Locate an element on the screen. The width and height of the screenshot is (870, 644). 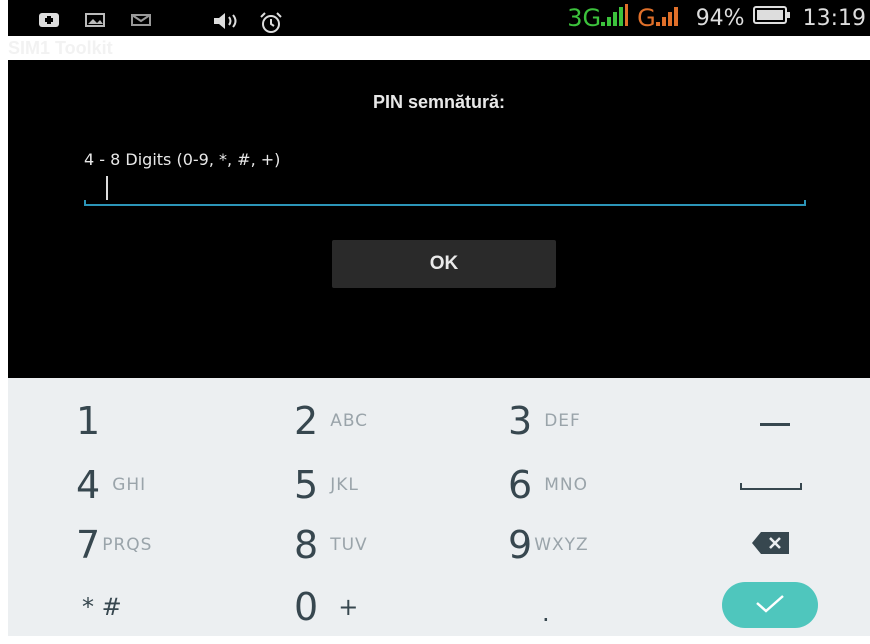
key-5: 5 JKL is located at coordinates (394, 485).